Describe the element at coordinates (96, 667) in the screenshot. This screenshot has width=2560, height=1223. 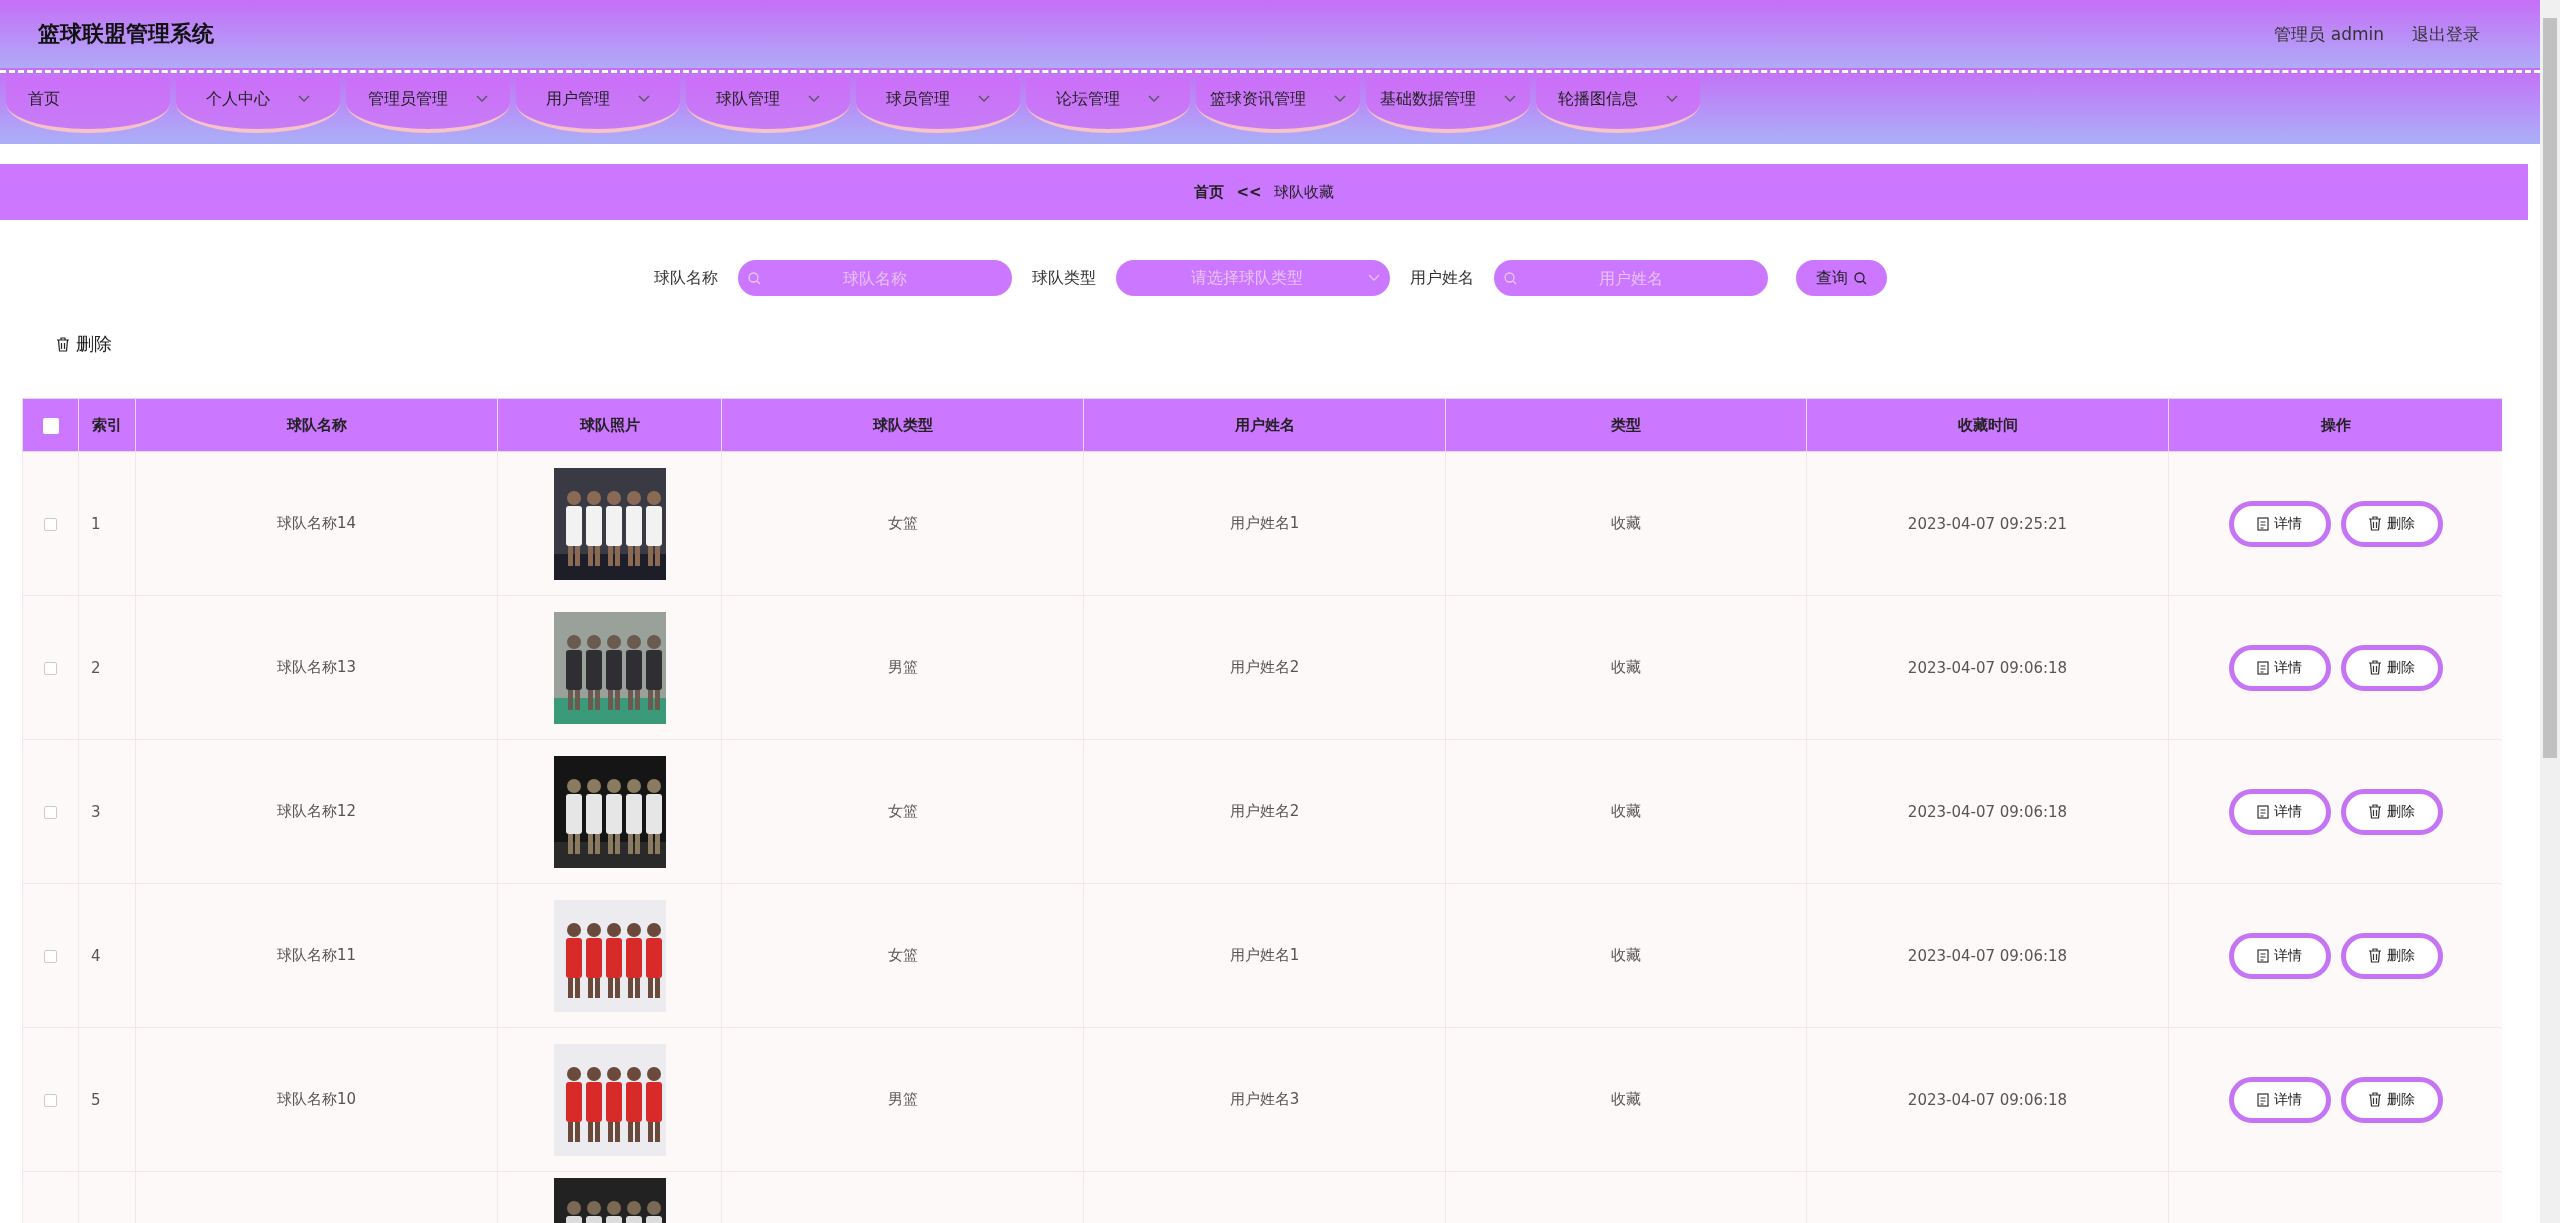
I see `row-index: 2` at that location.